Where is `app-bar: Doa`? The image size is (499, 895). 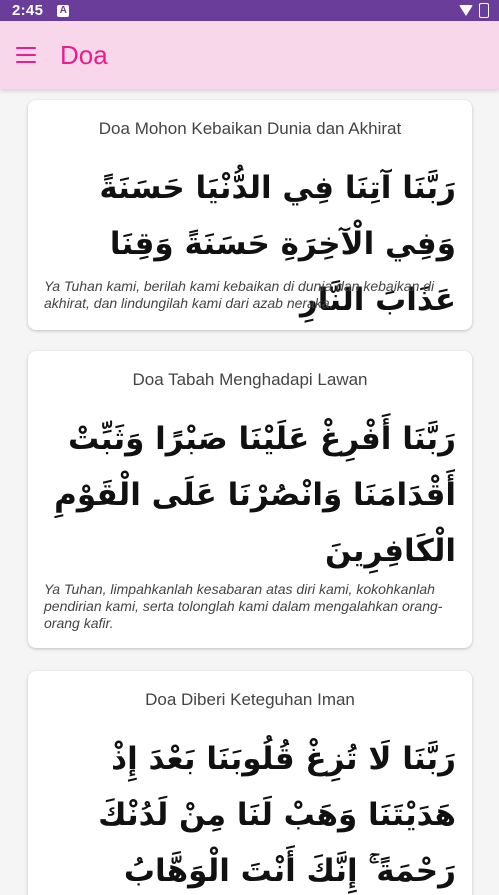
app-bar: Doa is located at coordinates (249, 55).